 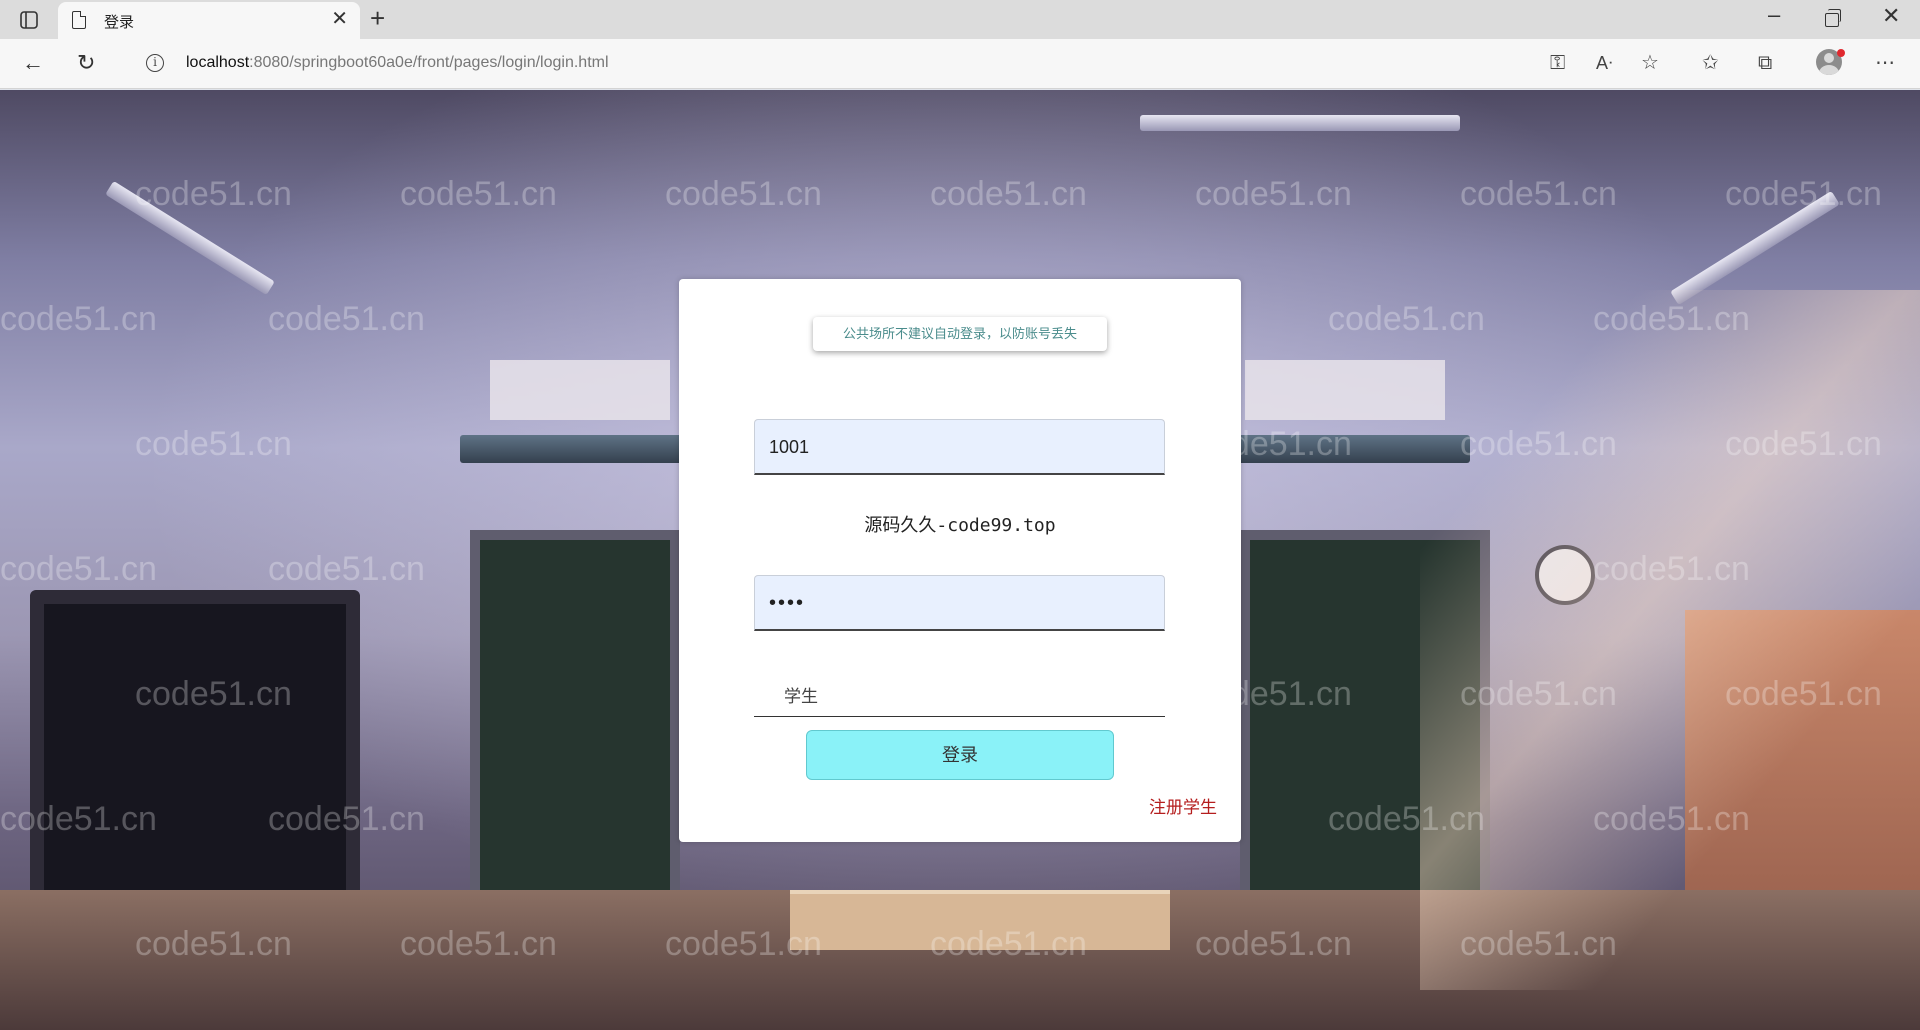 I want to click on television, so click(x=195, y=760).